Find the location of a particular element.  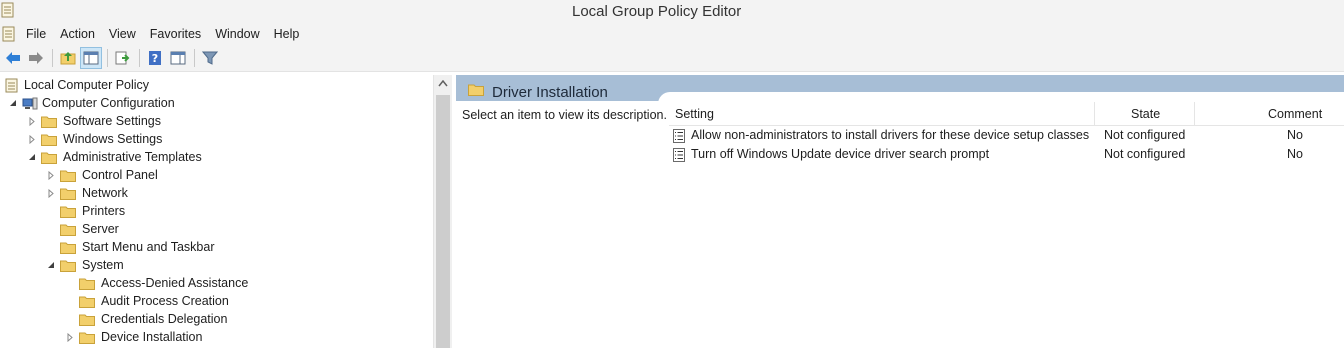

settings-list-header: Setting State Comment is located at coordinates (1006, 114).